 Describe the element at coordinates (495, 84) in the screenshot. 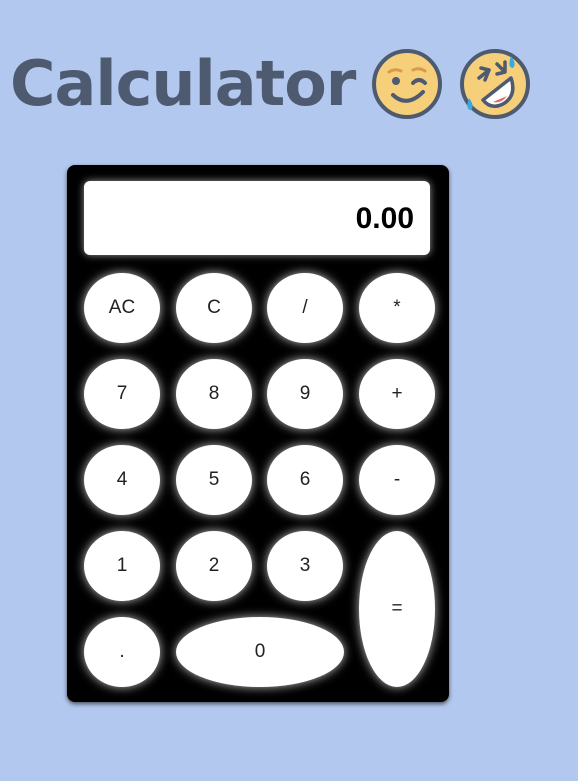

I see `rolling-on-floor-laughing-icon` at that location.